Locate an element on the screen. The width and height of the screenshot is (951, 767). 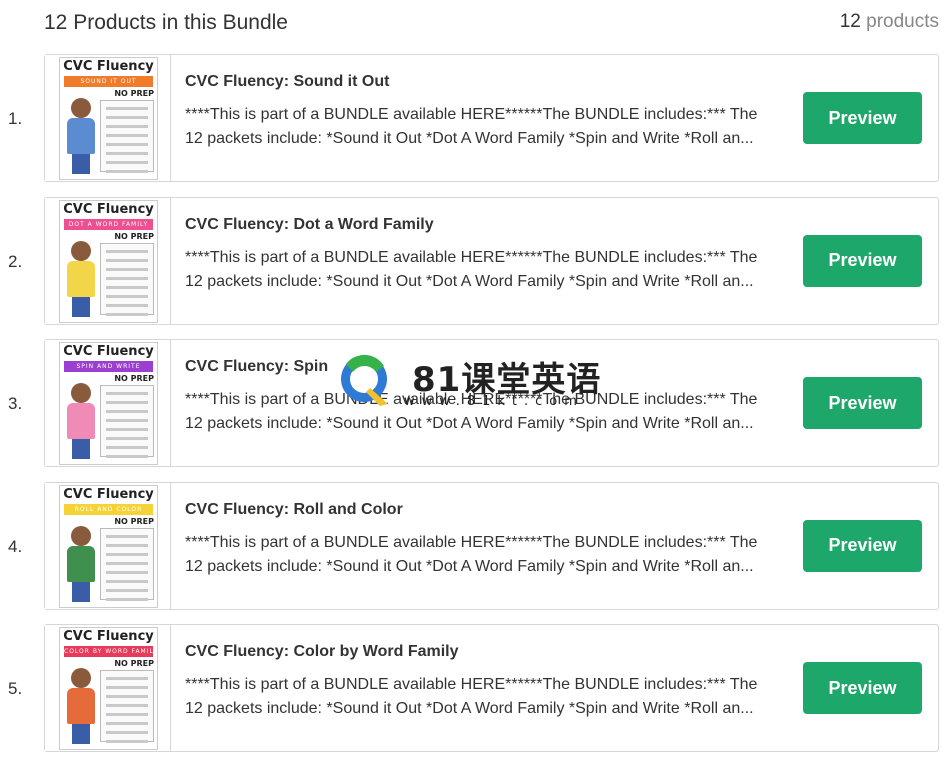
product-thumbnail: CVC Fluency DOT A WORD FAMILY NO PREP is located at coordinates (108, 260).